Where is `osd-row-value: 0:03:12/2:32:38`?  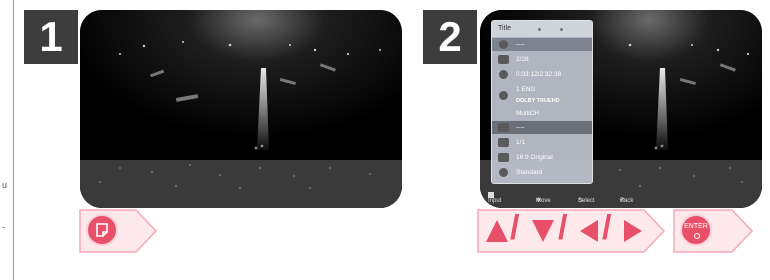 osd-row-value: 0:03:12/2:32:38 is located at coordinates (539, 74).